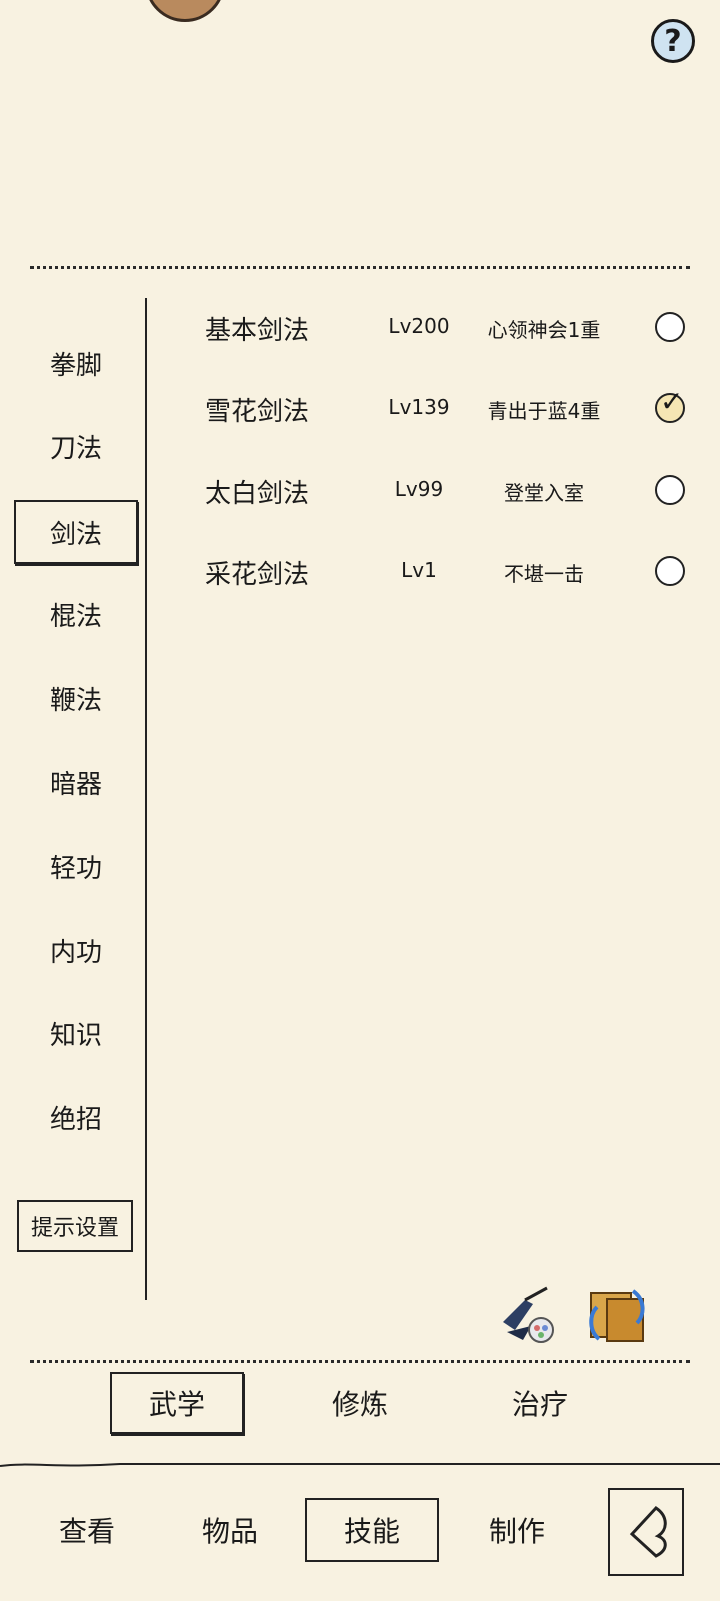  Describe the element at coordinates (452, 327) in the screenshot. I see `skill-row: 基本剑法 Lv200 心领神会1重` at that location.